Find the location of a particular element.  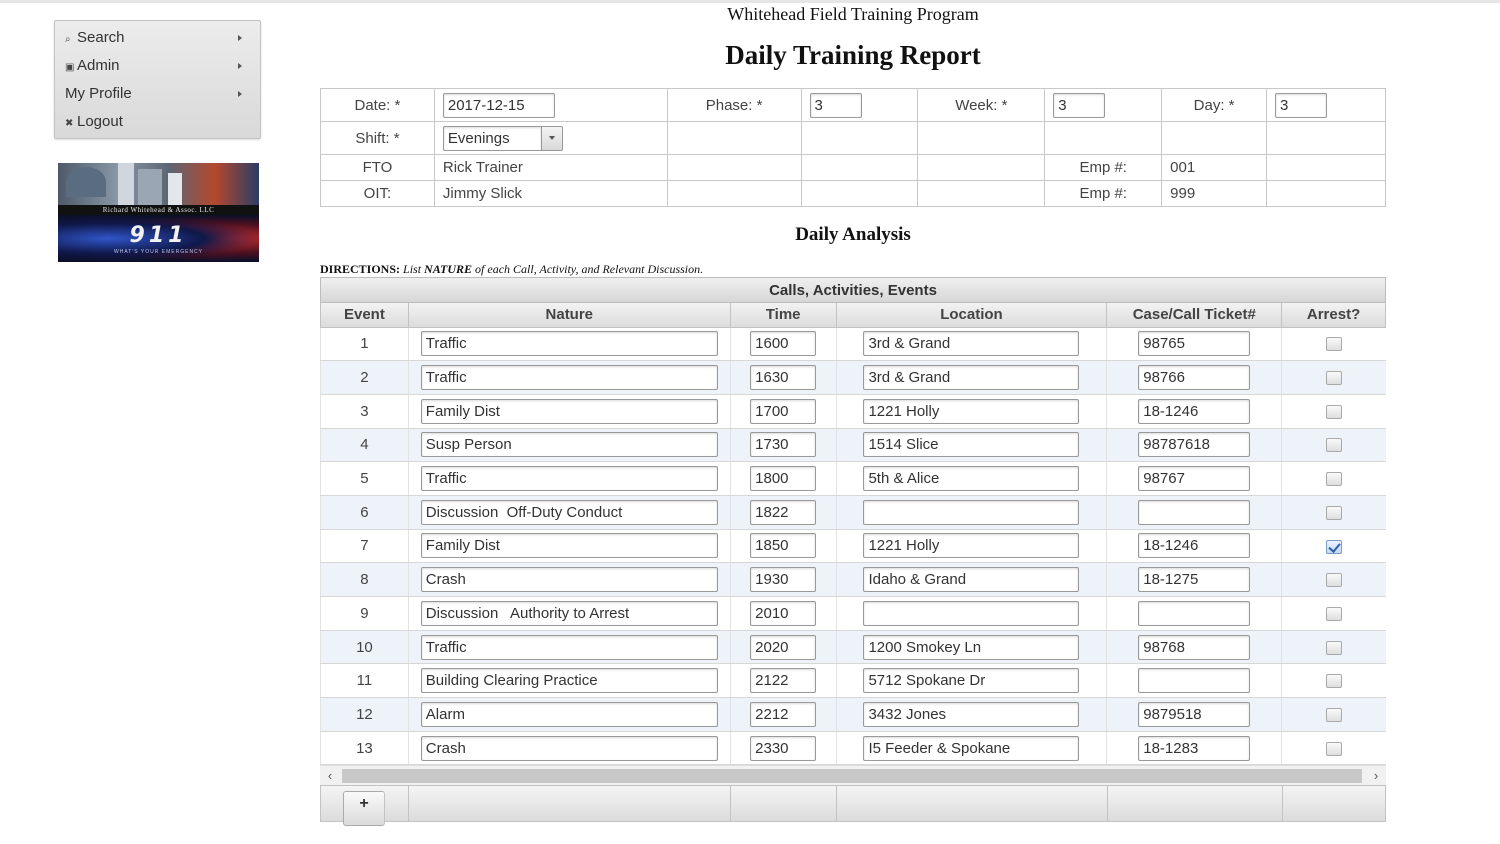

location-input: I5 Feeder & Spokane is located at coordinates (971, 748).